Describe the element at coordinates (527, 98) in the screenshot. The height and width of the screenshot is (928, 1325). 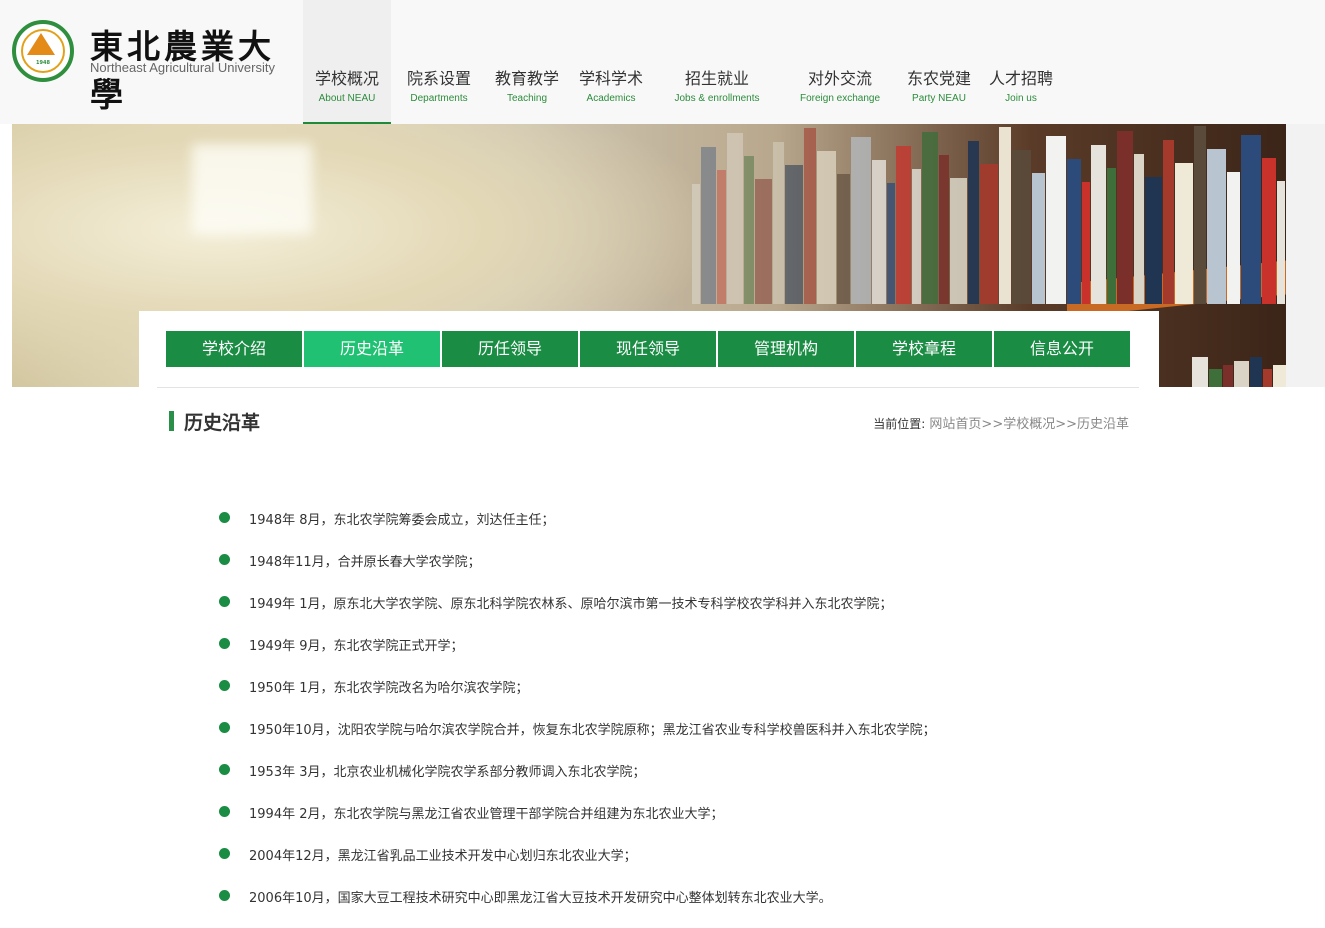
I see `nav-sublabel: Teaching` at that location.